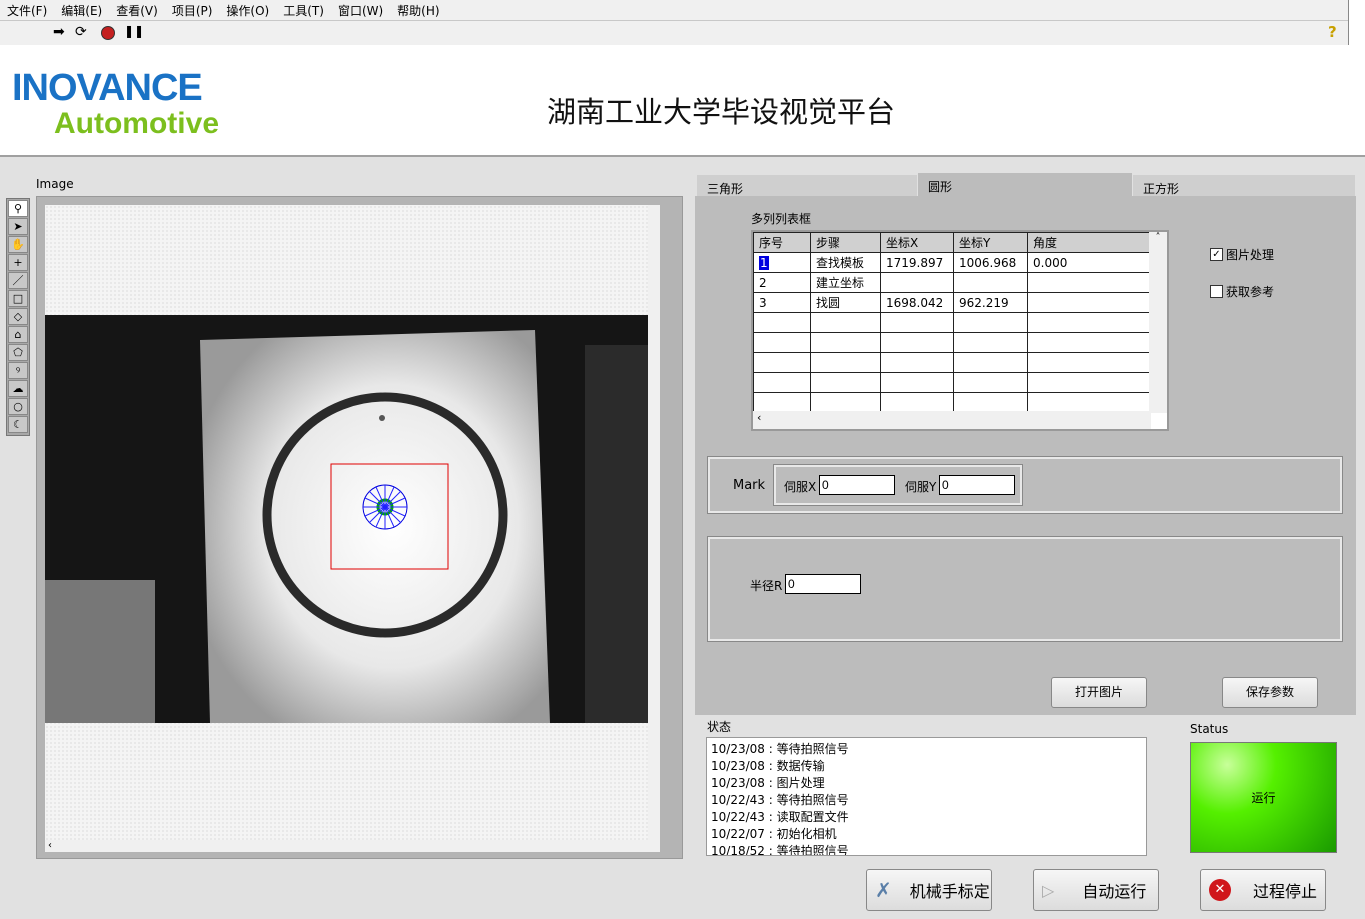 The height and width of the screenshot is (919, 1365). I want to click on open-image-button: 打开图片, so click(1099, 692).